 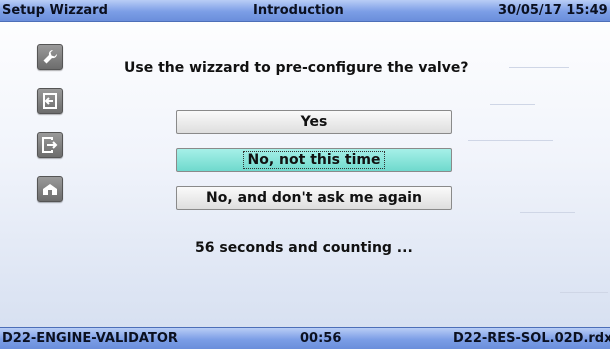 I want to click on wizard-title: Setup Wizzard, so click(x=55, y=10).